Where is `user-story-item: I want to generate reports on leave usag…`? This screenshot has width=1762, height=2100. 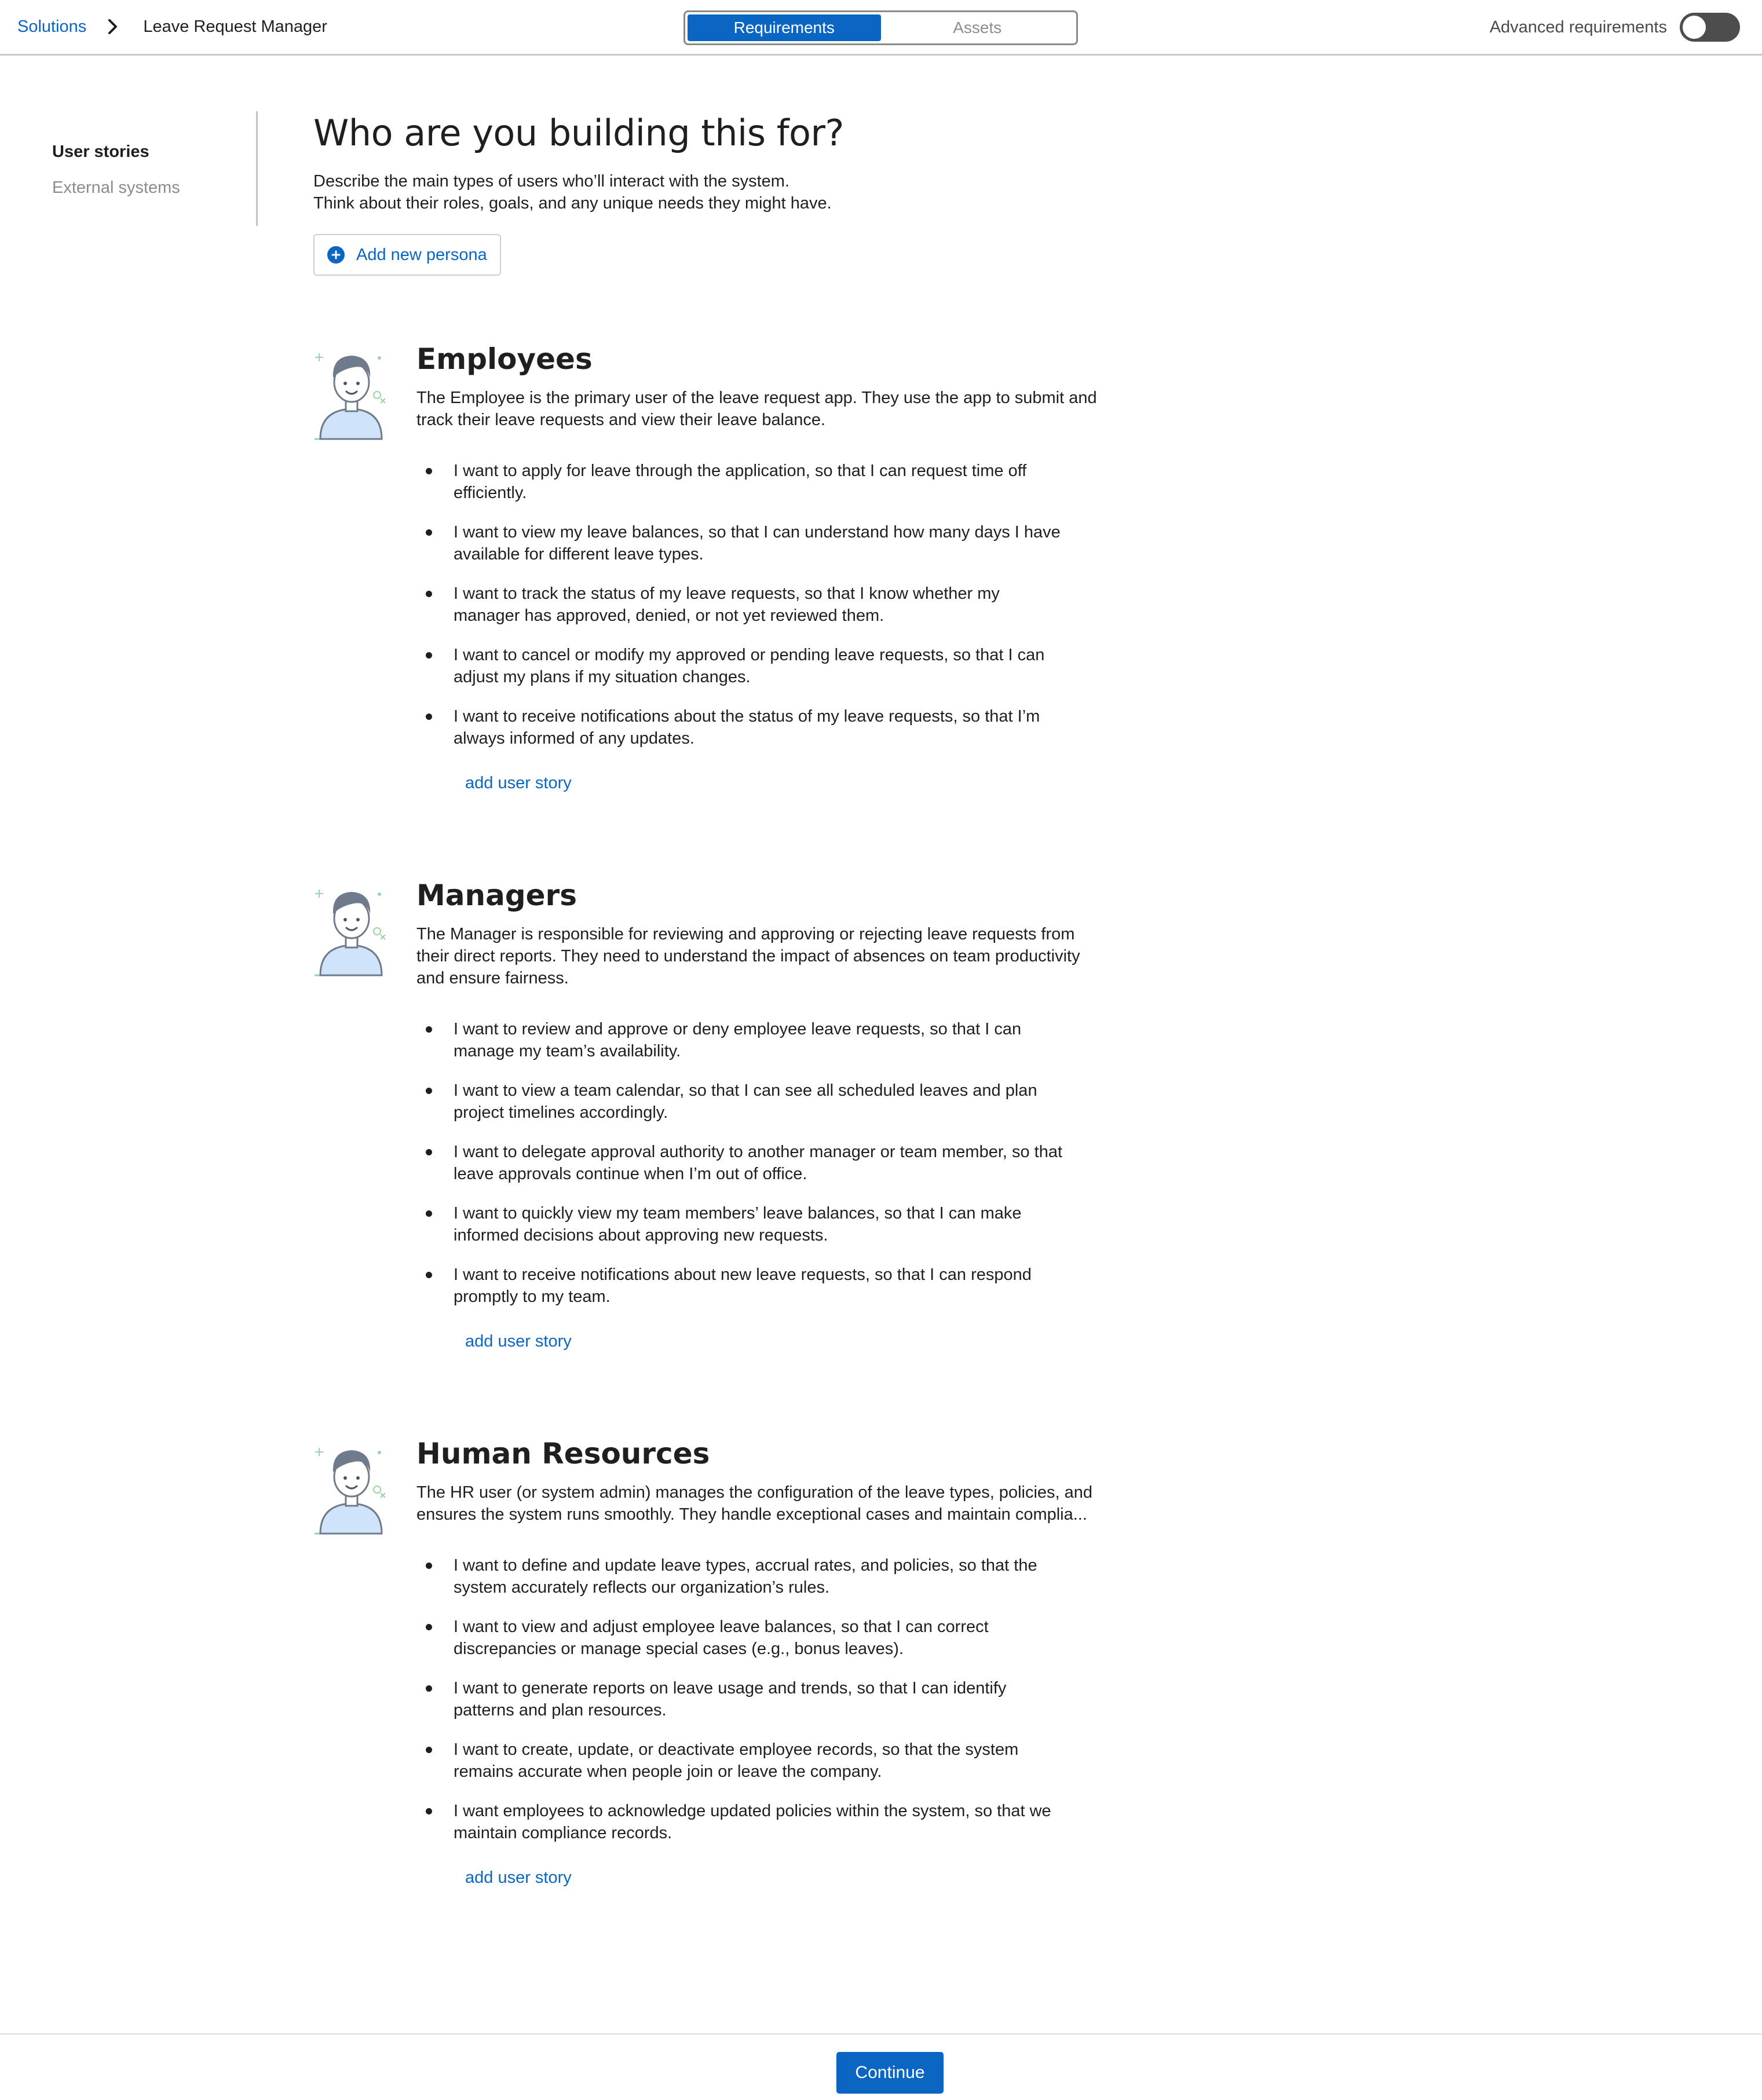 user-story-item: I want to generate reports on leave usag… is located at coordinates (741, 1699).